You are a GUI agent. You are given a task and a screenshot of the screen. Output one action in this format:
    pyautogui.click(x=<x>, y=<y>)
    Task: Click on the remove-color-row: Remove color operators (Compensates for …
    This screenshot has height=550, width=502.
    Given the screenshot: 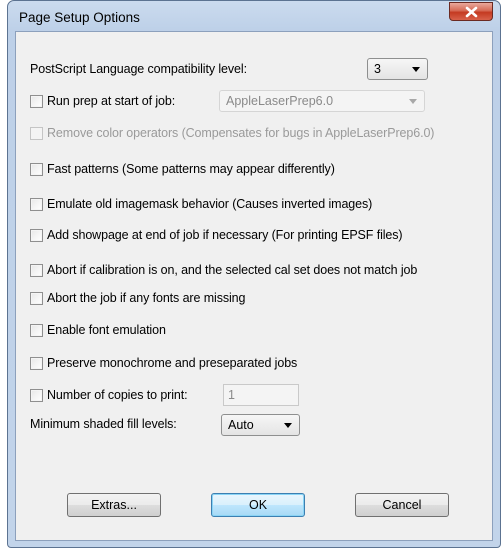 What is the action you would take?
    pyautogui.click(x=232, y=133)
    